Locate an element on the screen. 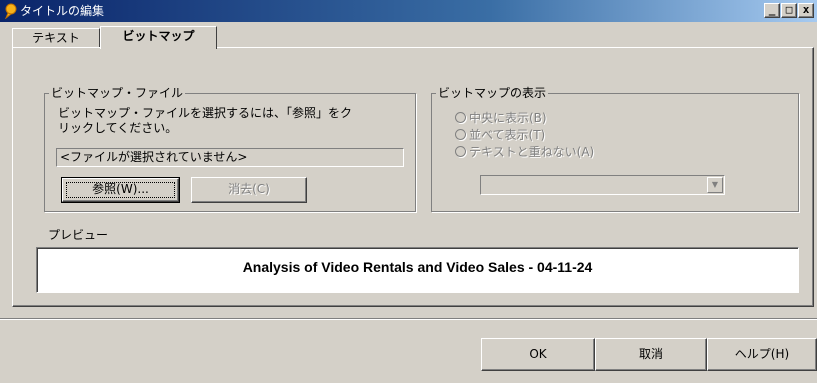  bitmap-file-legend: ビットマップ・ファイル is located at coordinates (117, 93).